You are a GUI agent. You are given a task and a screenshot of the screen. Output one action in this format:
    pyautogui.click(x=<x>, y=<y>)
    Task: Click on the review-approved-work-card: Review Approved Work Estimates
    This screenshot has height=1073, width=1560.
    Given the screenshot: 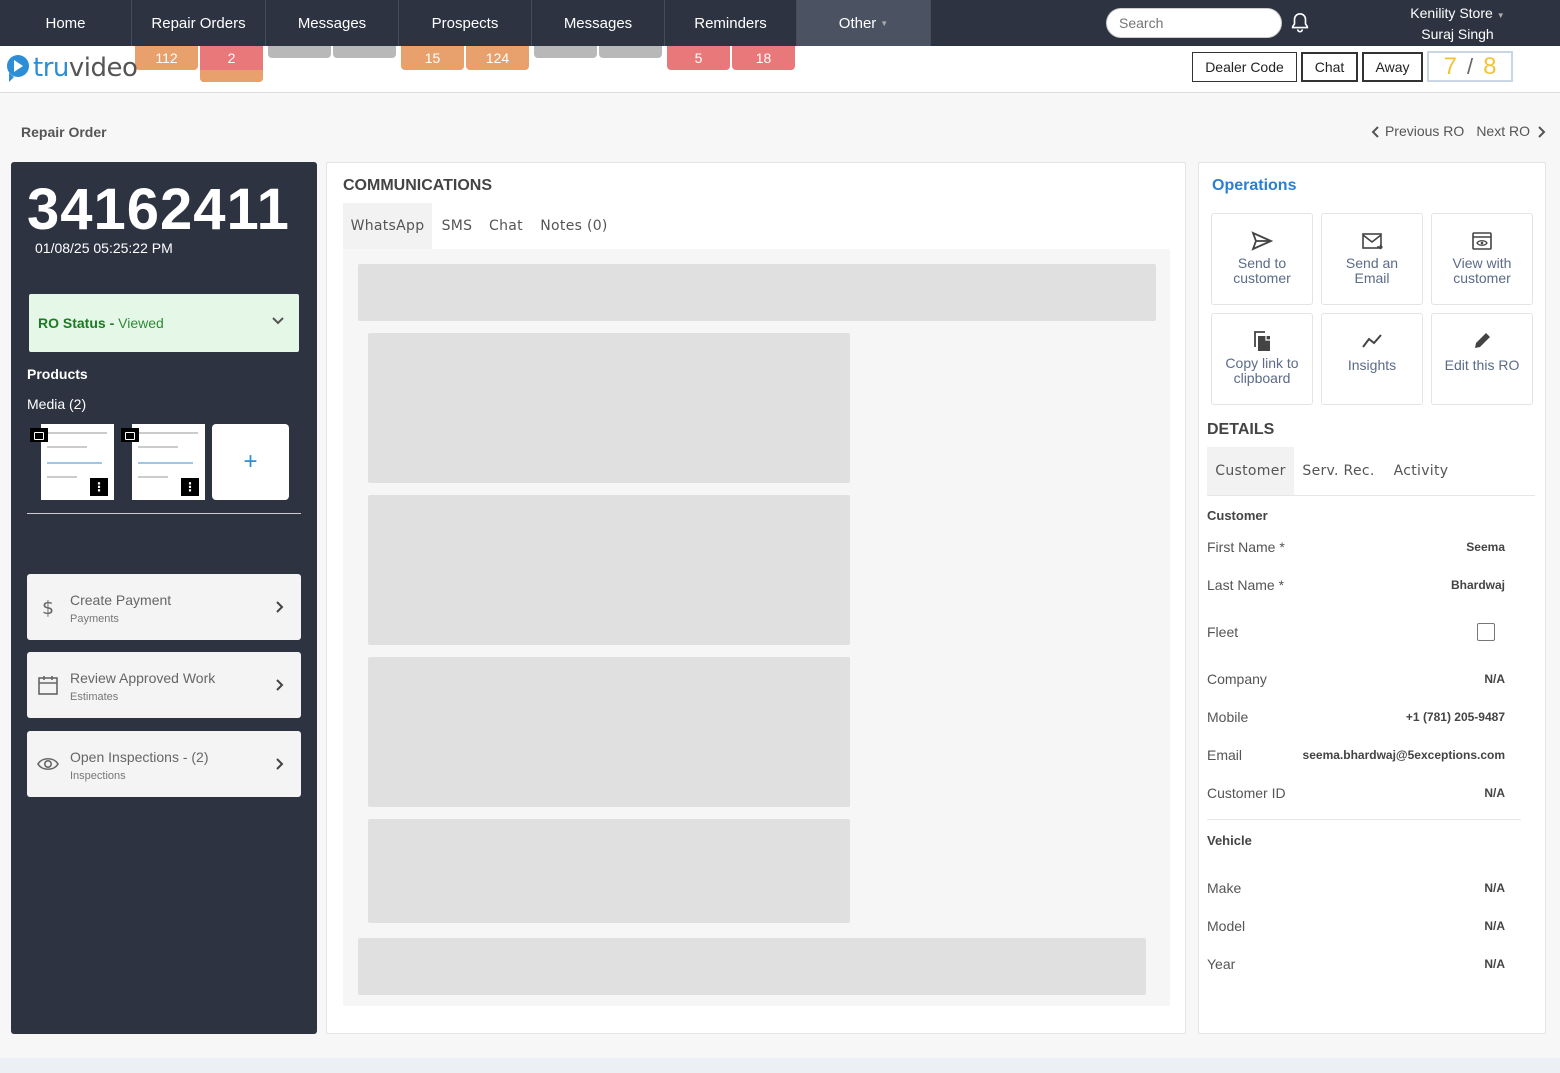 What is the action you would take?
    pyautogui.click(x=164, y=685)
    